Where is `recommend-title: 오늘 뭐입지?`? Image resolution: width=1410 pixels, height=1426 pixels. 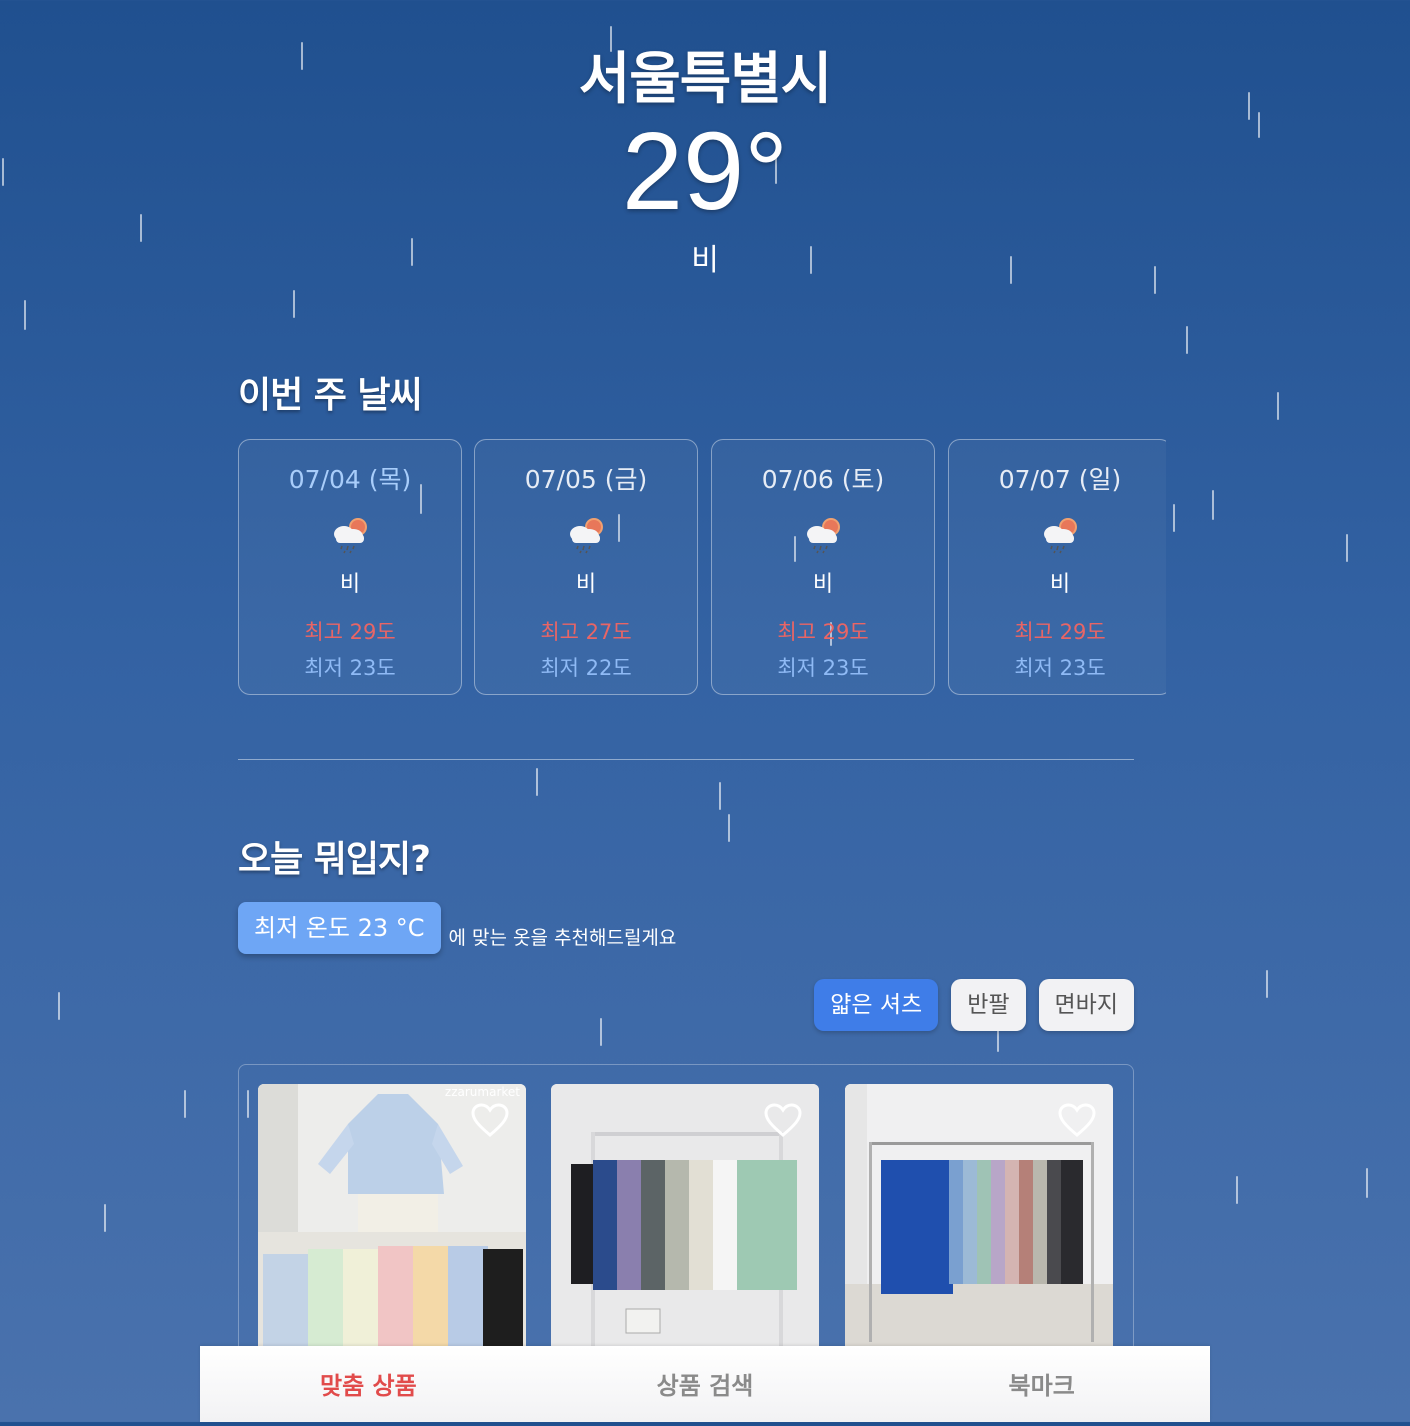 recommend-title: 오늘 뭐입지? is located at coordinates (334, 859).